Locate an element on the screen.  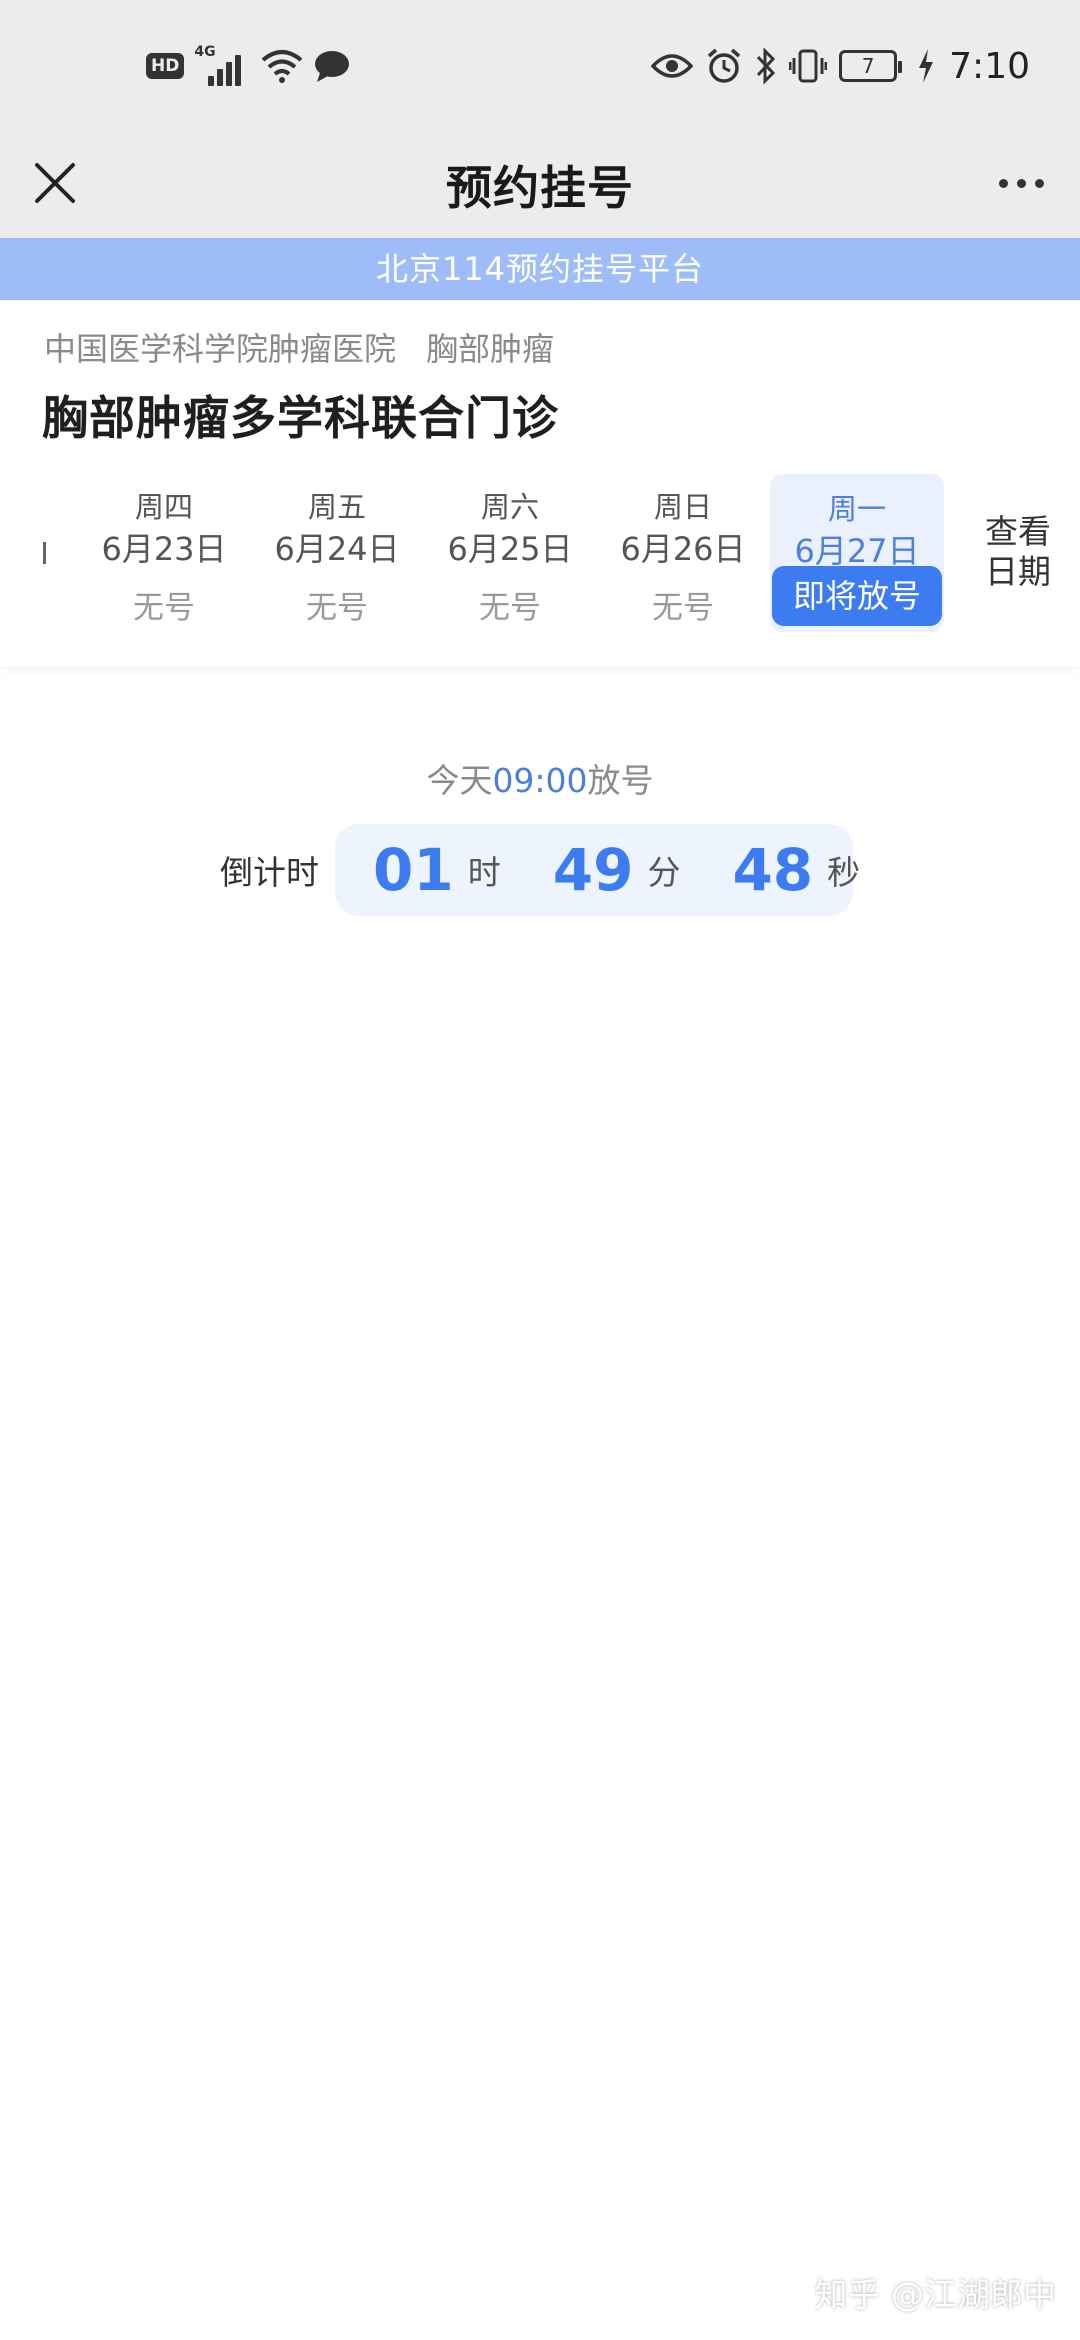
countdown-hours: 01 is located at coordinates (413, 870).